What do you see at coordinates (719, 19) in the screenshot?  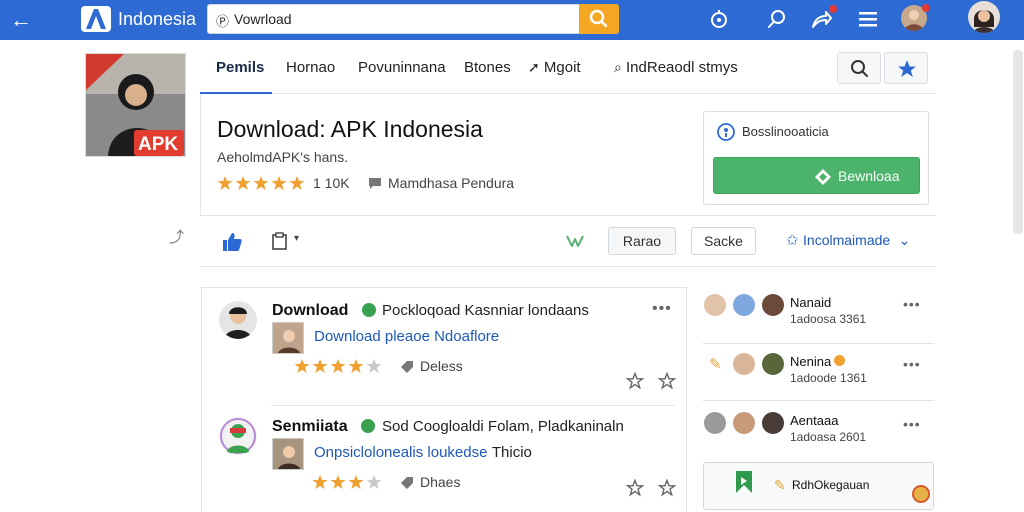 I see `gamepad-icon` at bounding box center [719, 19].